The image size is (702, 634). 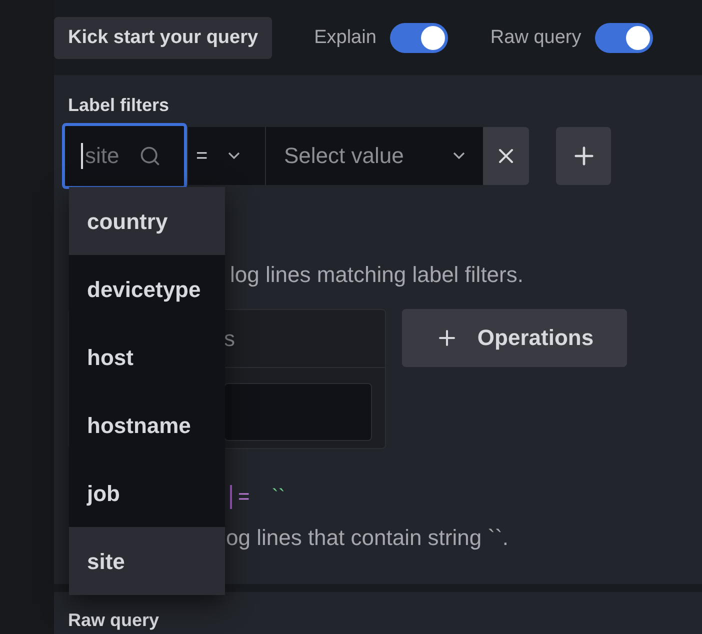 I want to click on dropdown-option: devicetype, so click(x=147, y=289).